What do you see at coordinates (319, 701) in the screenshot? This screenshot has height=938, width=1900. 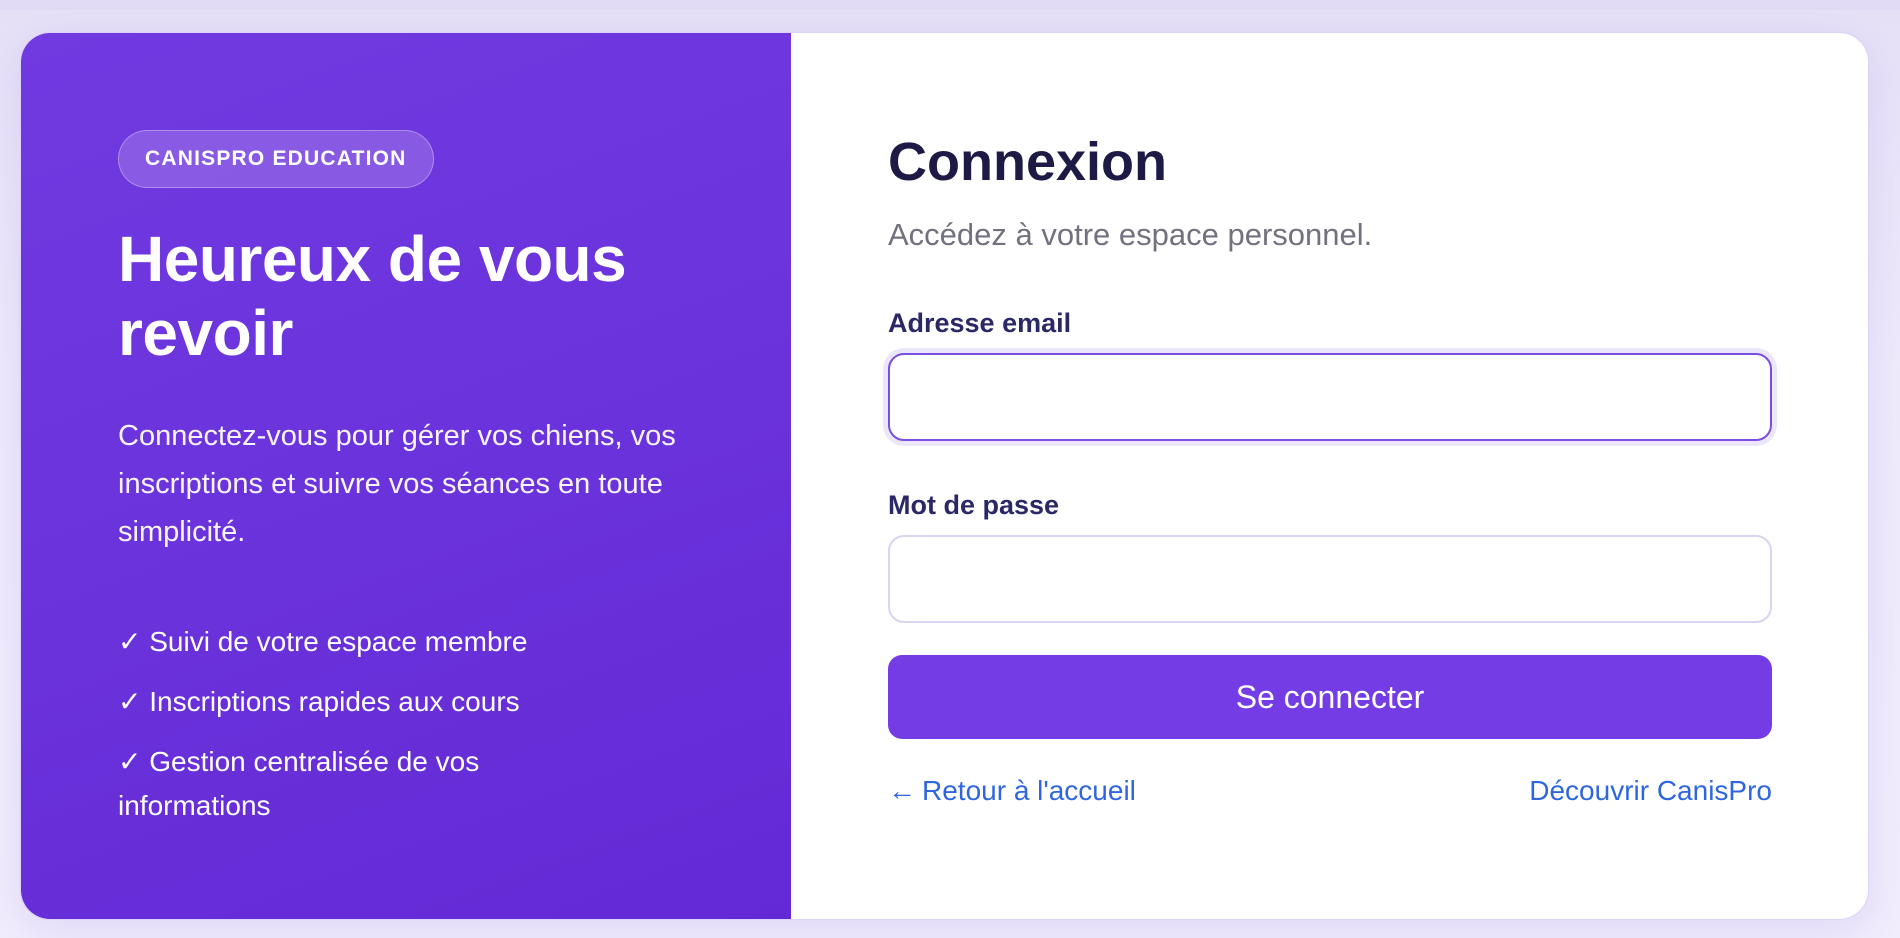 I see `feature-item: ✓ Inscriptions rapides aux cours` at bounding box center [319, 701].